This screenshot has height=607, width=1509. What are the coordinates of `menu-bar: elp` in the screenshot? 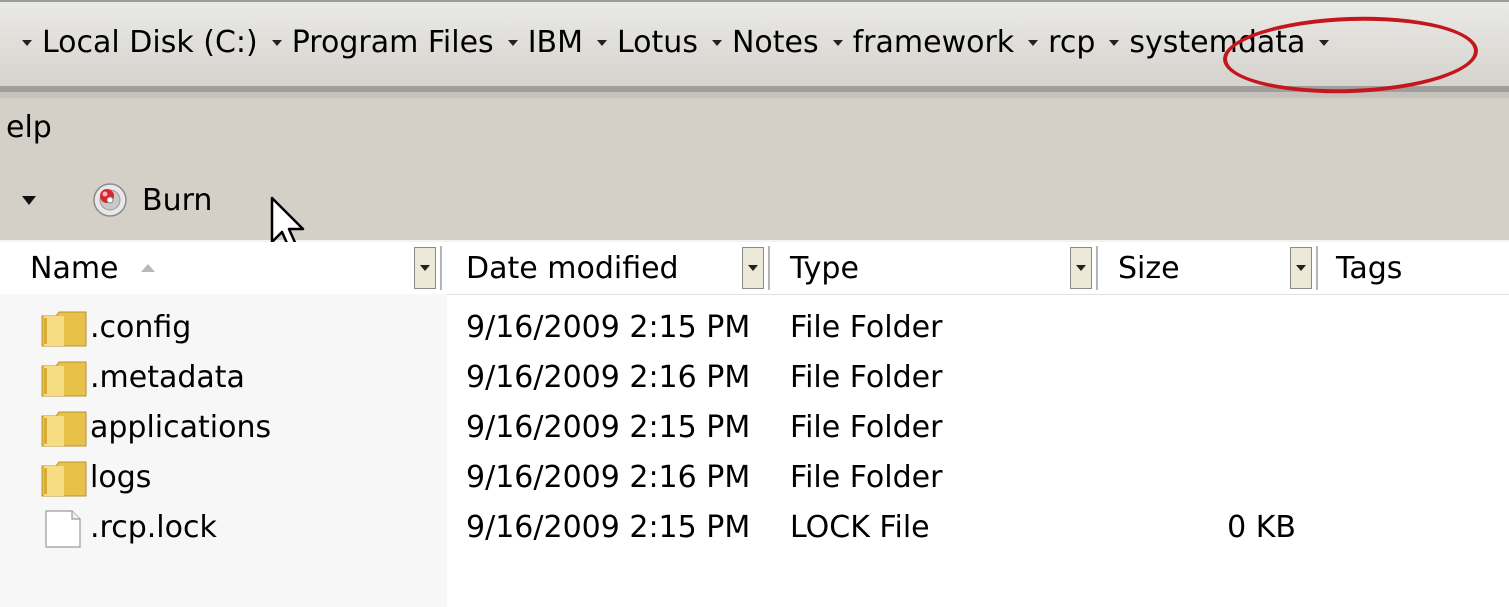 It's located at (754, 129).